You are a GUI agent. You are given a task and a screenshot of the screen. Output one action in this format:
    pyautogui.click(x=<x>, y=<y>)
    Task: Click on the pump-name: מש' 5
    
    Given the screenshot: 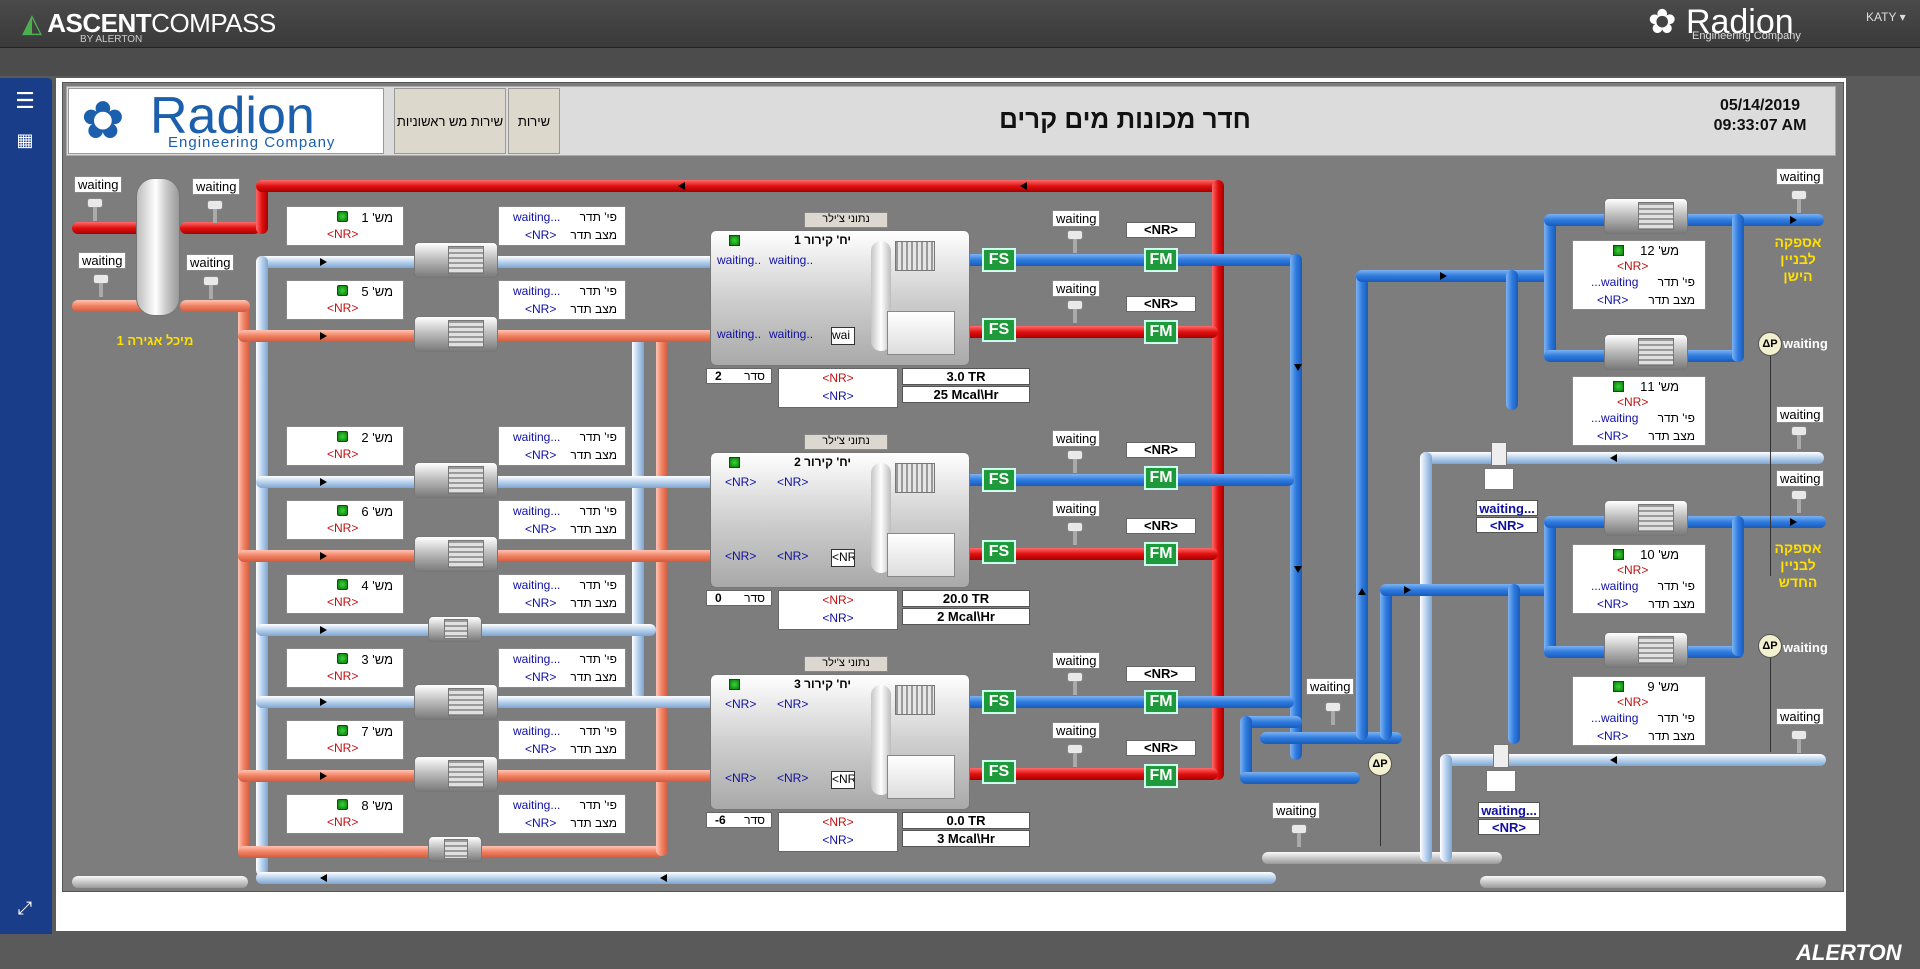 What is the action you would take?
    pyautogui.click(x=377, y=291)
    